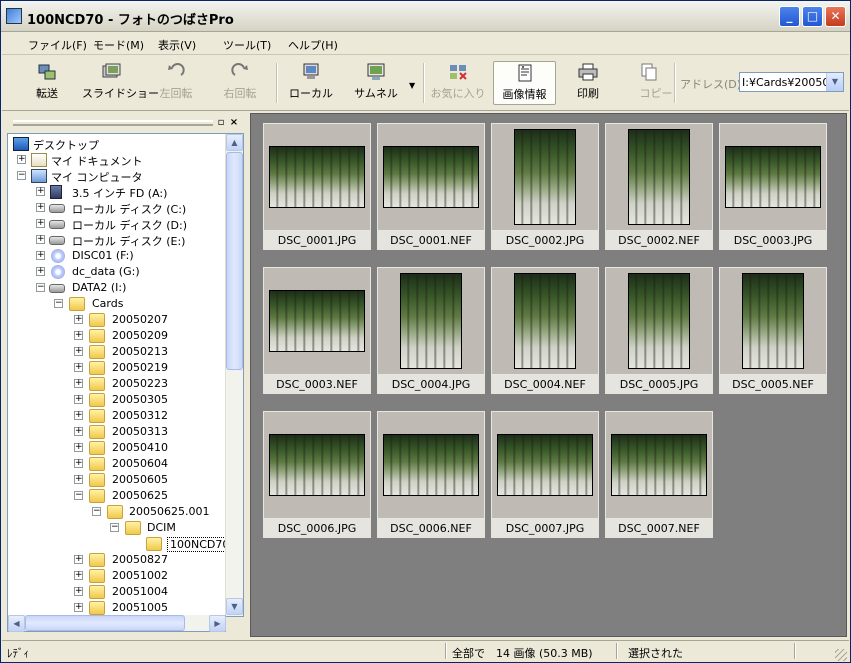 The height and width of the screenshot is (663, 851). I want to click on favorite-button: お気に入り, so click(458, 83).